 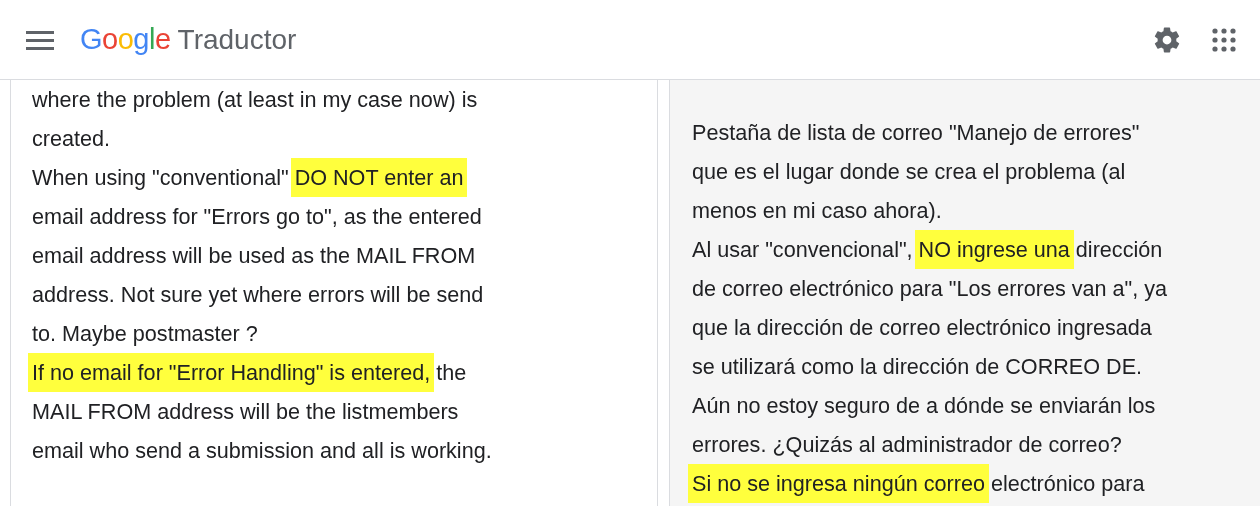 What do you see at coordinates (916, 172) in the screenshot?
I see `paragraph: Pestaña de lista de correo "Manejo de errores" que es el lugar donde se crea el problema (al menos en mi caso ahora).` at bounding box center [916, 172].